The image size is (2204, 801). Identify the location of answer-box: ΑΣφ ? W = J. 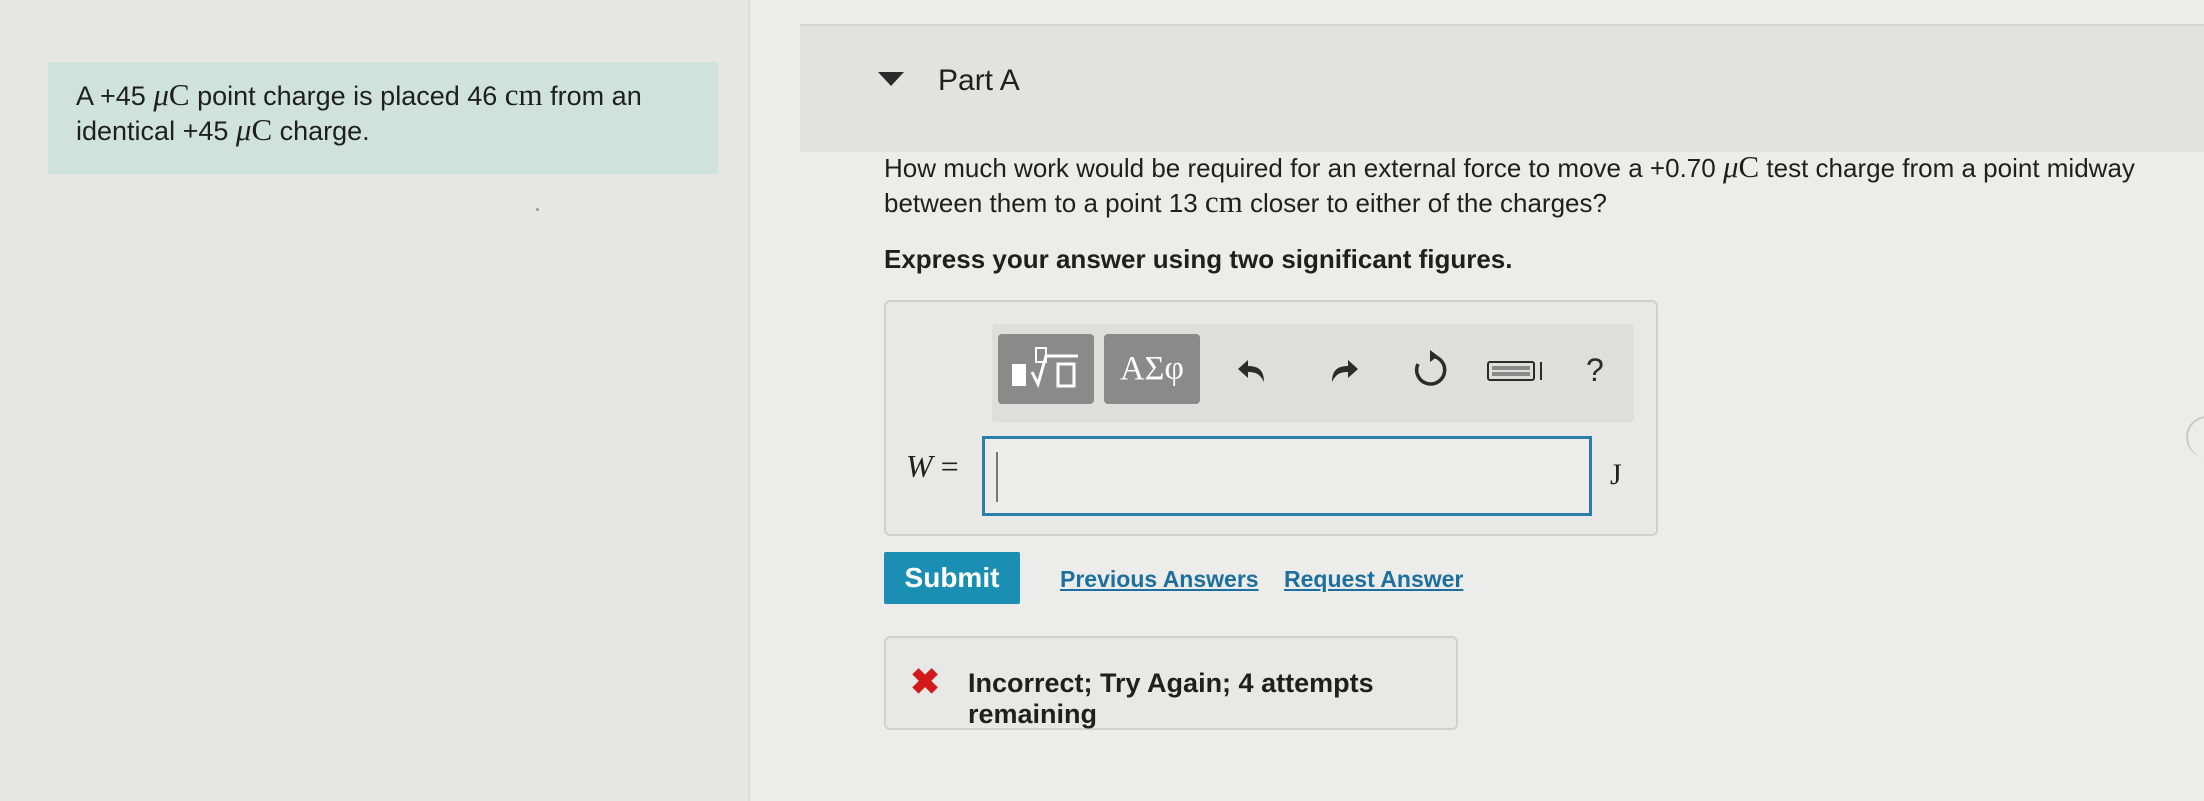
(1271, 418).